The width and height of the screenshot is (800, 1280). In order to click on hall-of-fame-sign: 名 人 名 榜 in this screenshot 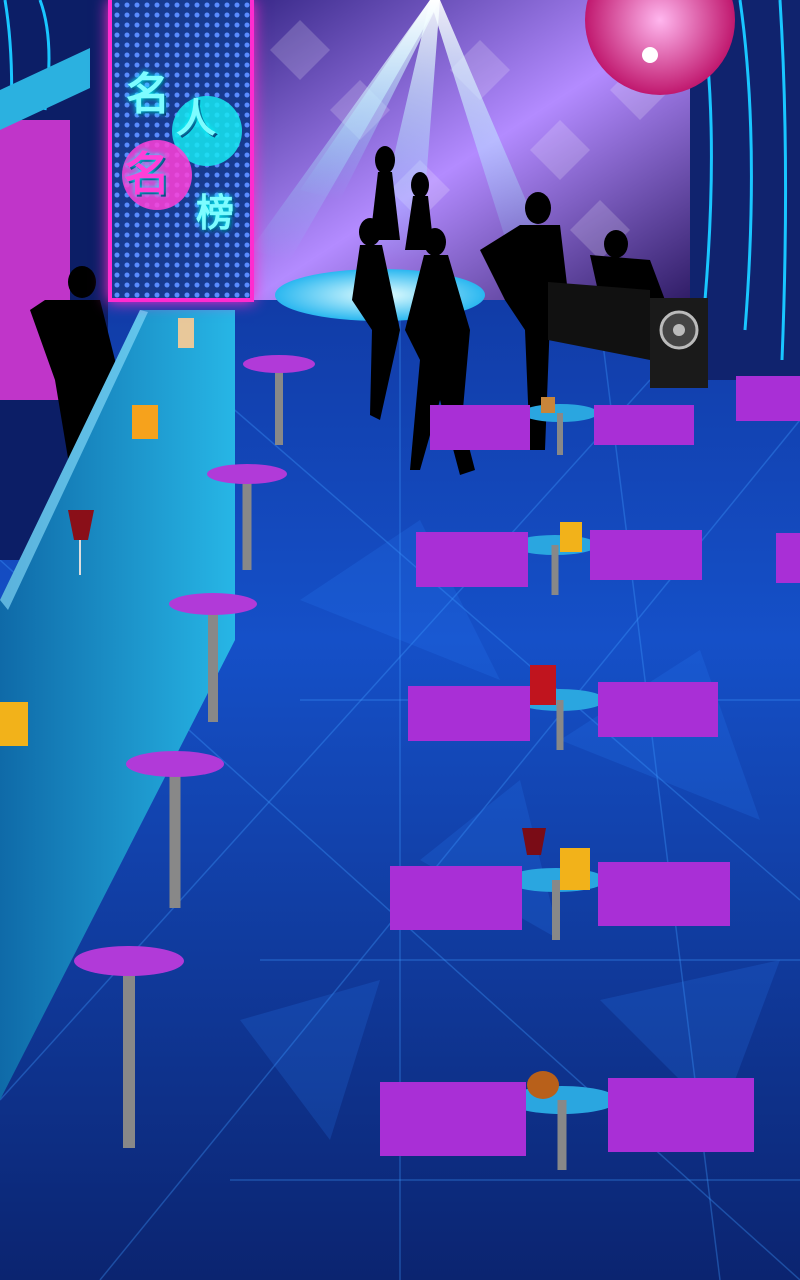, I will do `click(181, 151)`.